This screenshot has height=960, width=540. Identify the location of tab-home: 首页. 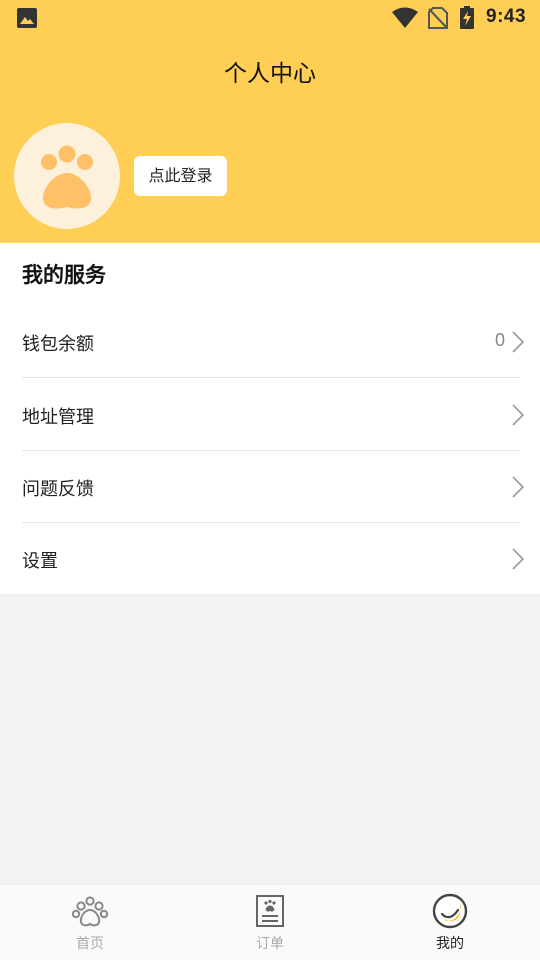
(90, 922).